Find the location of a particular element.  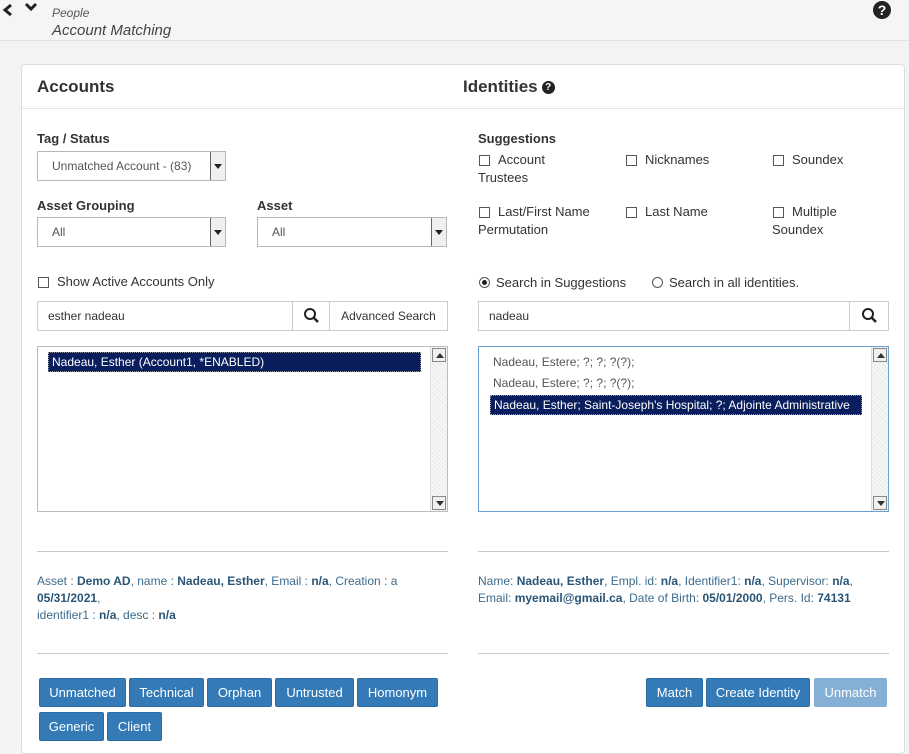

untrusted-button: Untrusted is located at coordinates (314, 692).